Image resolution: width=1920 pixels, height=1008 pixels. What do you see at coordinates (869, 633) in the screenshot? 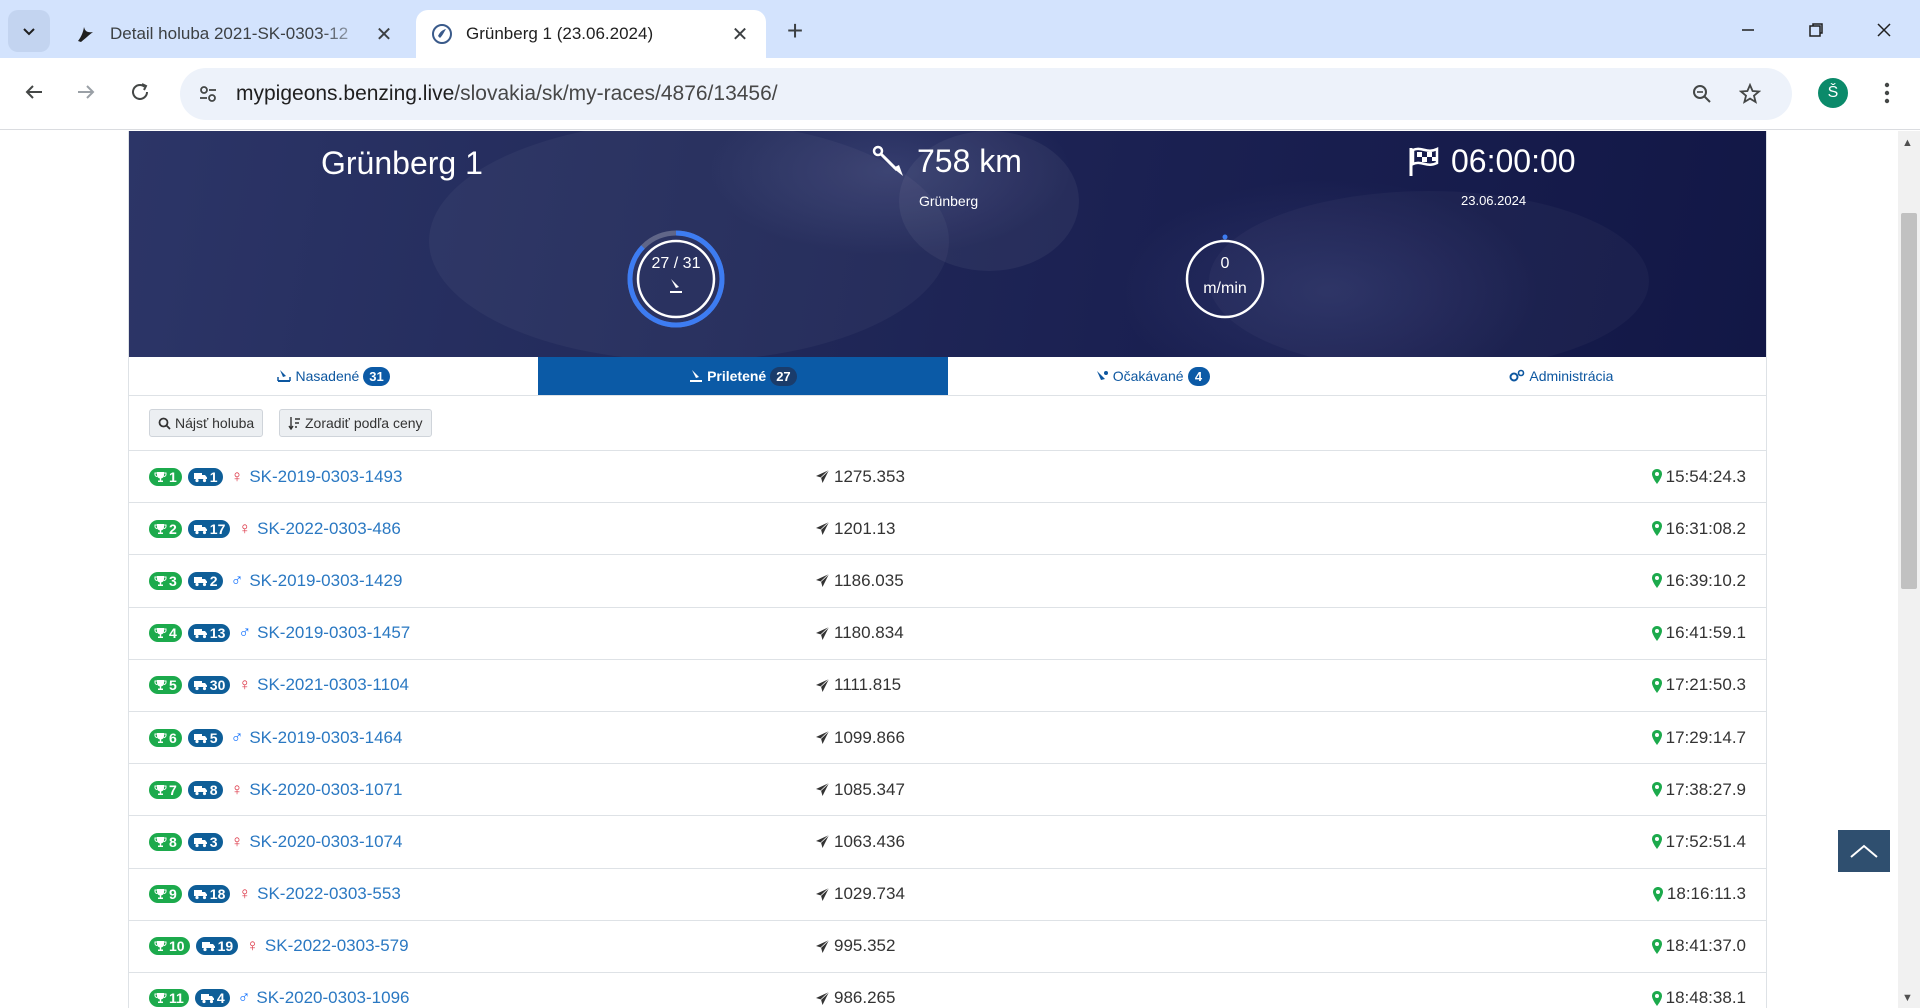
I see `speed-value: 1180.834` at bounding box center [869, 633].